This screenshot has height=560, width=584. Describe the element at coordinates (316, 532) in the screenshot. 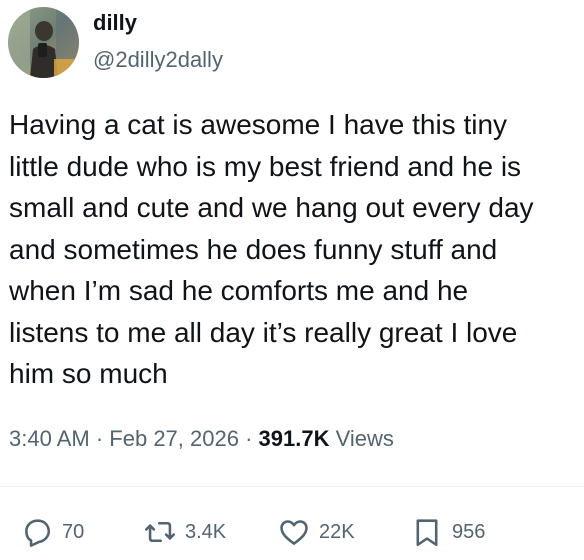

I see `like-button: 22K` at that location.